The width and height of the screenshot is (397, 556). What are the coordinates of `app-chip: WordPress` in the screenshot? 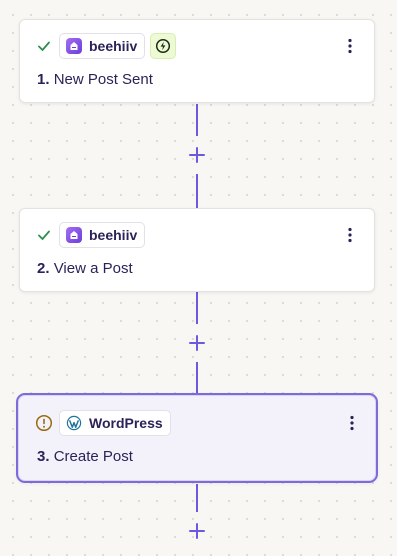 It's located at (115, 423).